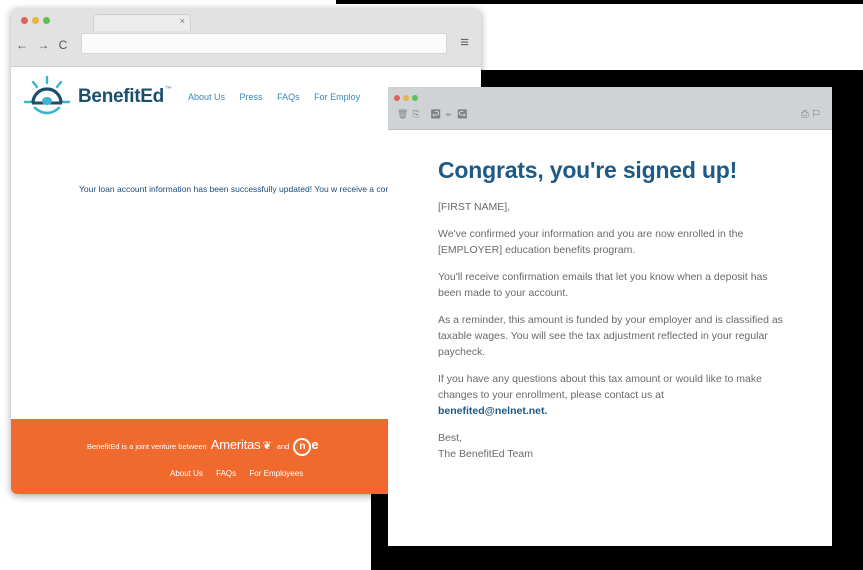 This screenshot has height=570, width=863. Describe the element at coordinates (464, 42) in the screenshot. I see `hamburger-menu-icon: ≡` at that location.